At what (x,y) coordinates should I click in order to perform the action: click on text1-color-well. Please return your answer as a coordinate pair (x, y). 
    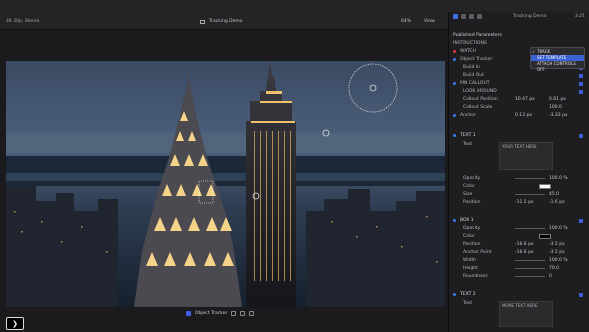
    Looking at the image, I should click on (545, 186).